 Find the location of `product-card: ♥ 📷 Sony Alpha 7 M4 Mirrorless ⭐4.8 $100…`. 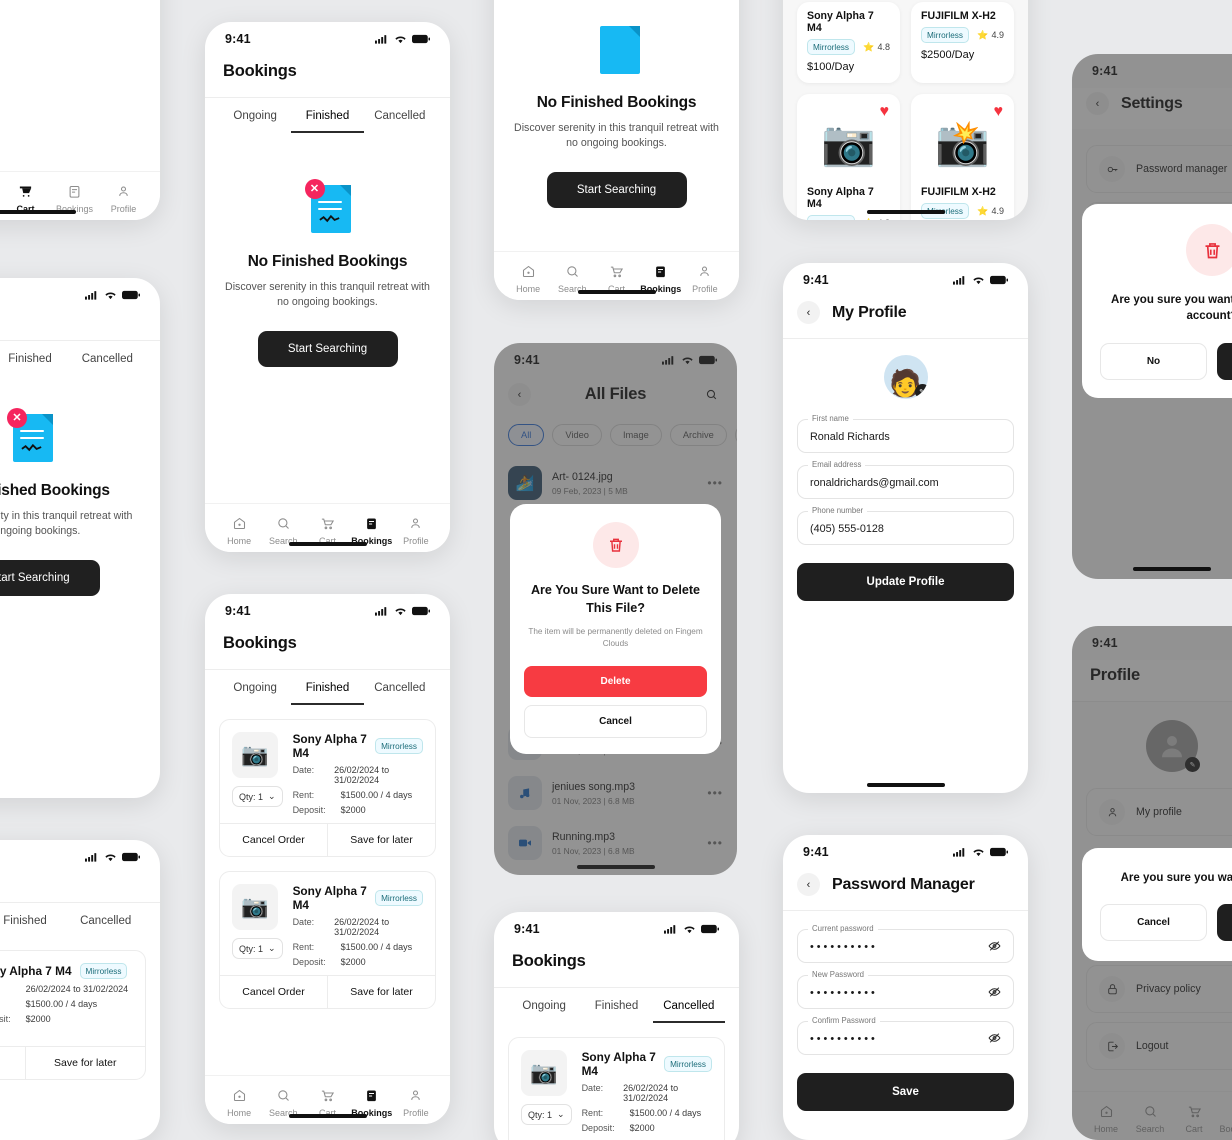

product-card: ♥ 📷 Sony Alpha 7 M4 Mirrorless ⭐4.8 $100… is located at coordinates (848, 157).